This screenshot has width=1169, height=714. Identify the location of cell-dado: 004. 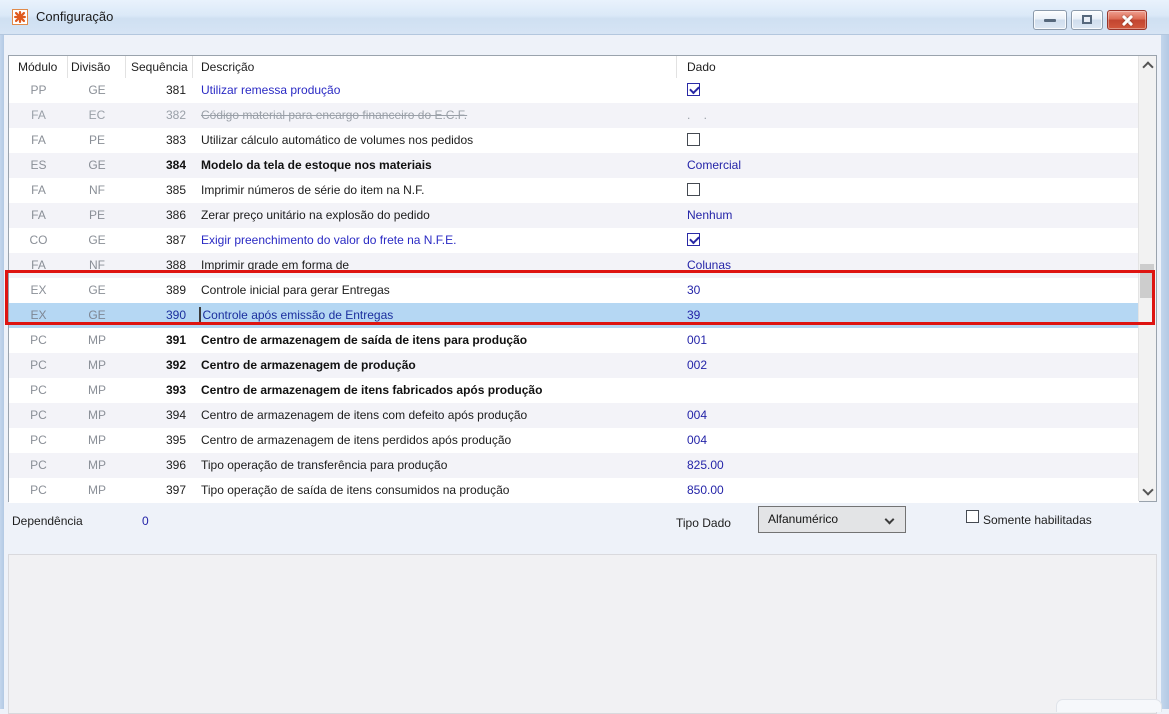
(908, 415).